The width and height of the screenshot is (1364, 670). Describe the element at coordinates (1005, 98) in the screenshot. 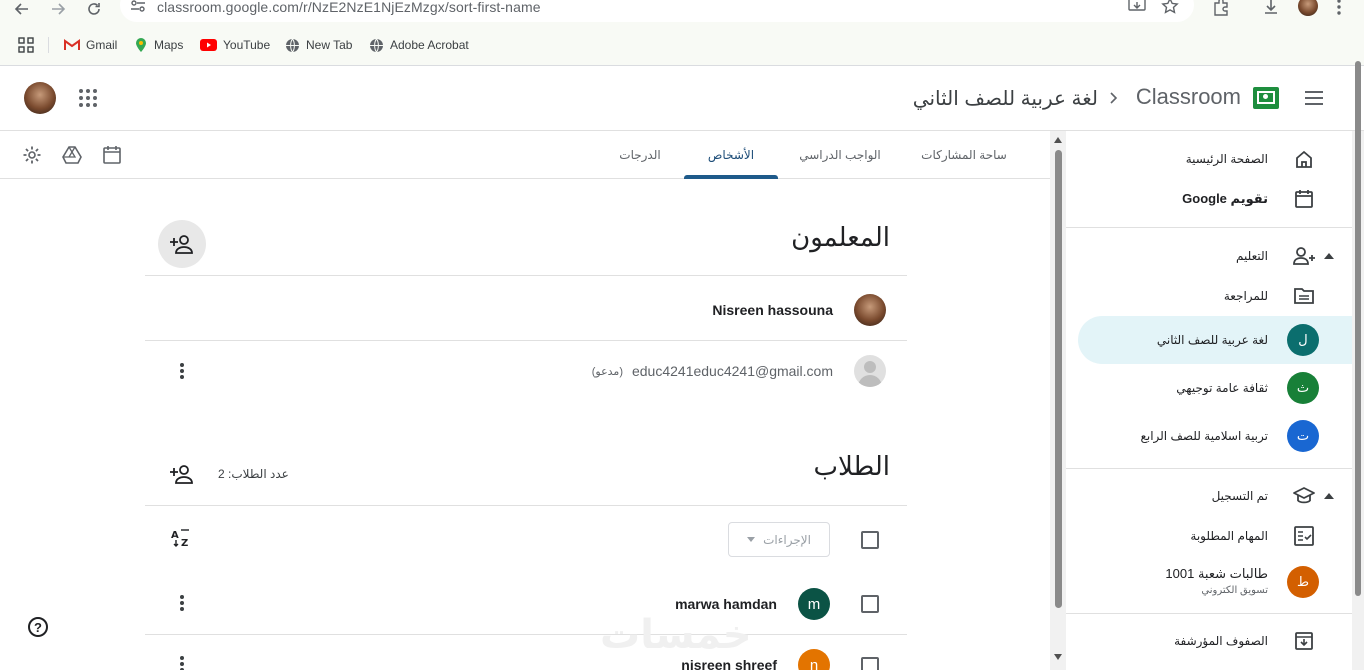

I see `course-title: لغة عربية للصف الثاني` at that location.